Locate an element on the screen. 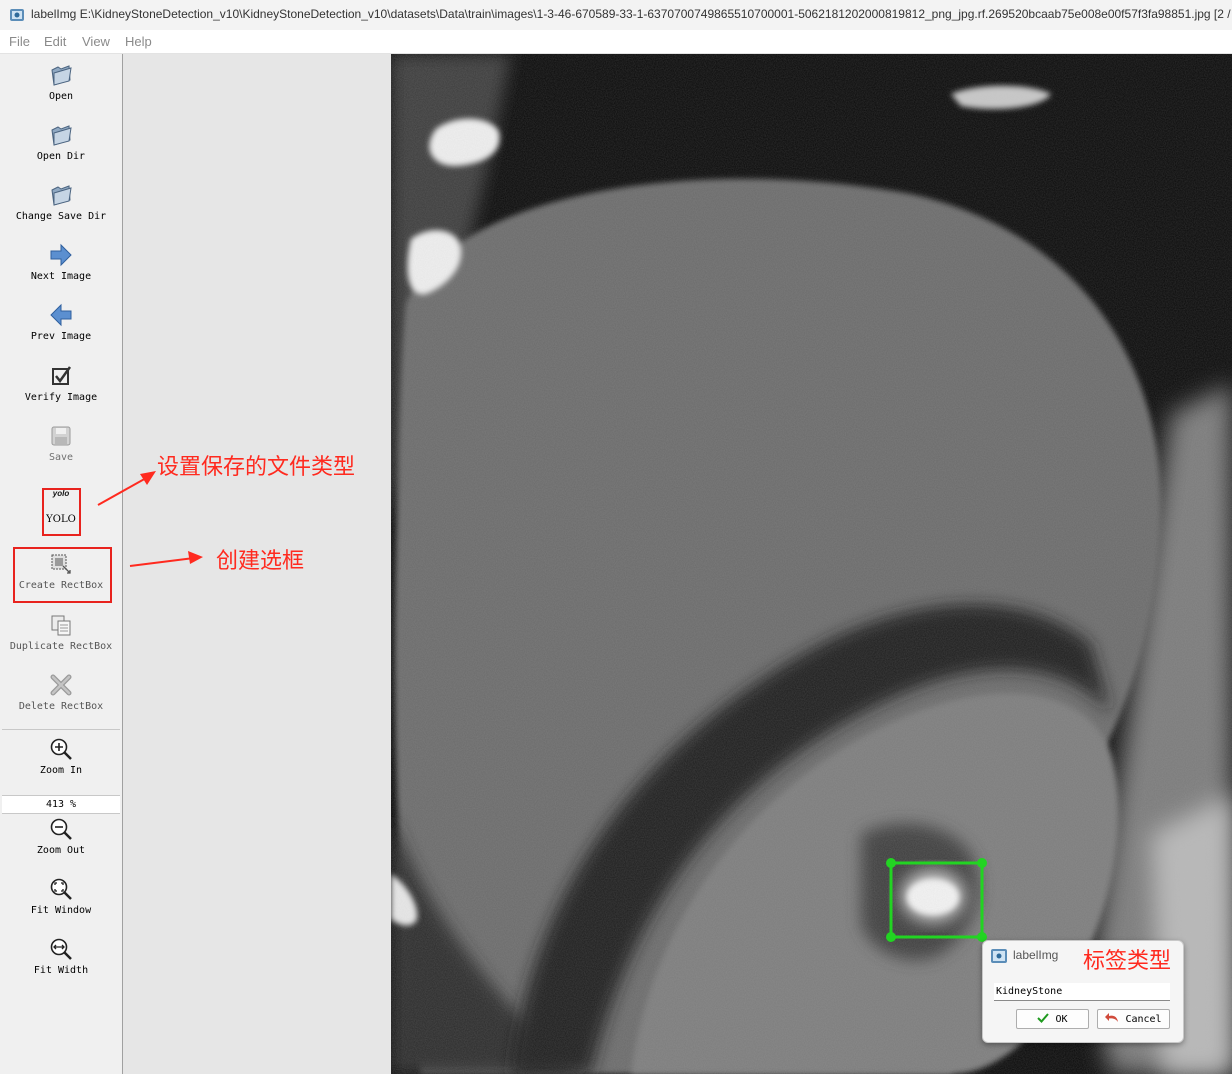 Image resolution: width=1232 pixels, height=1074 pixels. labelimg-app-icon is located at coordinates (999, 956).